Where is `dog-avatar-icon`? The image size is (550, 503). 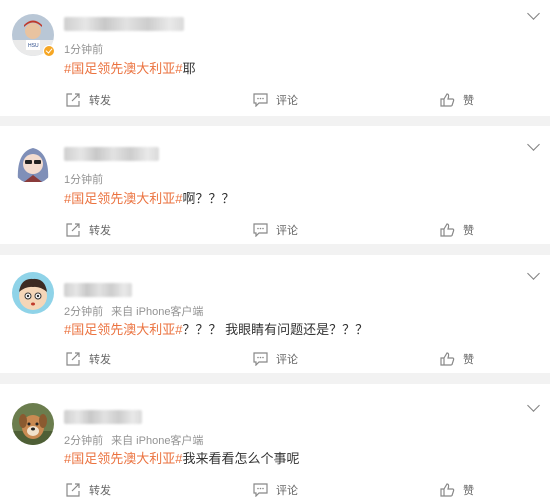
dog-avatar-icon is located at coordinates (33, 424).